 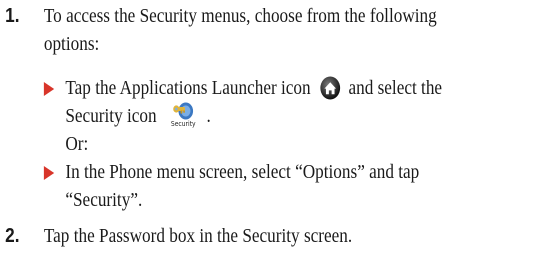 What do you see at coordinates (395, 88) in the screenshot?
I see `option-text: and select the` at bounding box center [395, 88].